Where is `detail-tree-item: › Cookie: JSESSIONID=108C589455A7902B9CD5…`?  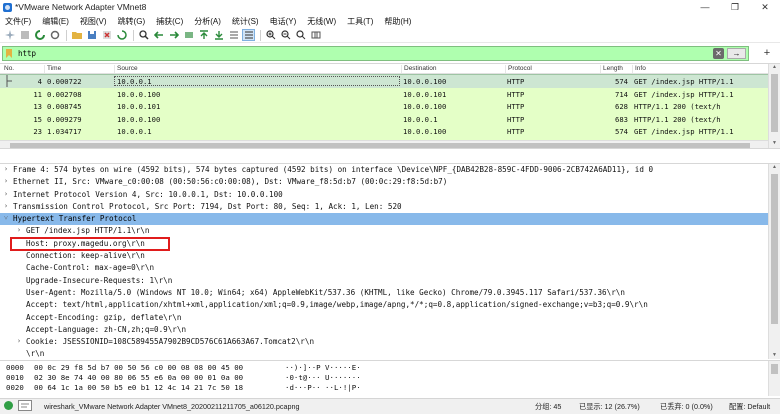
detail-tree-item: › Cookie: JSESSIONID=108C589455A7902B9CD5… is located at coordinates (390, 342).